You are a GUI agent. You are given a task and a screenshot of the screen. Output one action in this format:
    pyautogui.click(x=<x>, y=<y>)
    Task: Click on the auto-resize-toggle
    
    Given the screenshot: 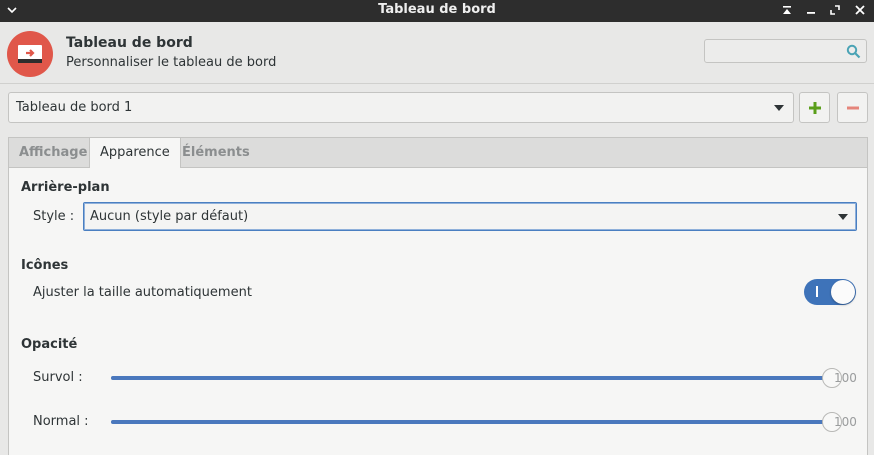 What is the action you would take?
    pyautogui.click(x=830, y=292)
    